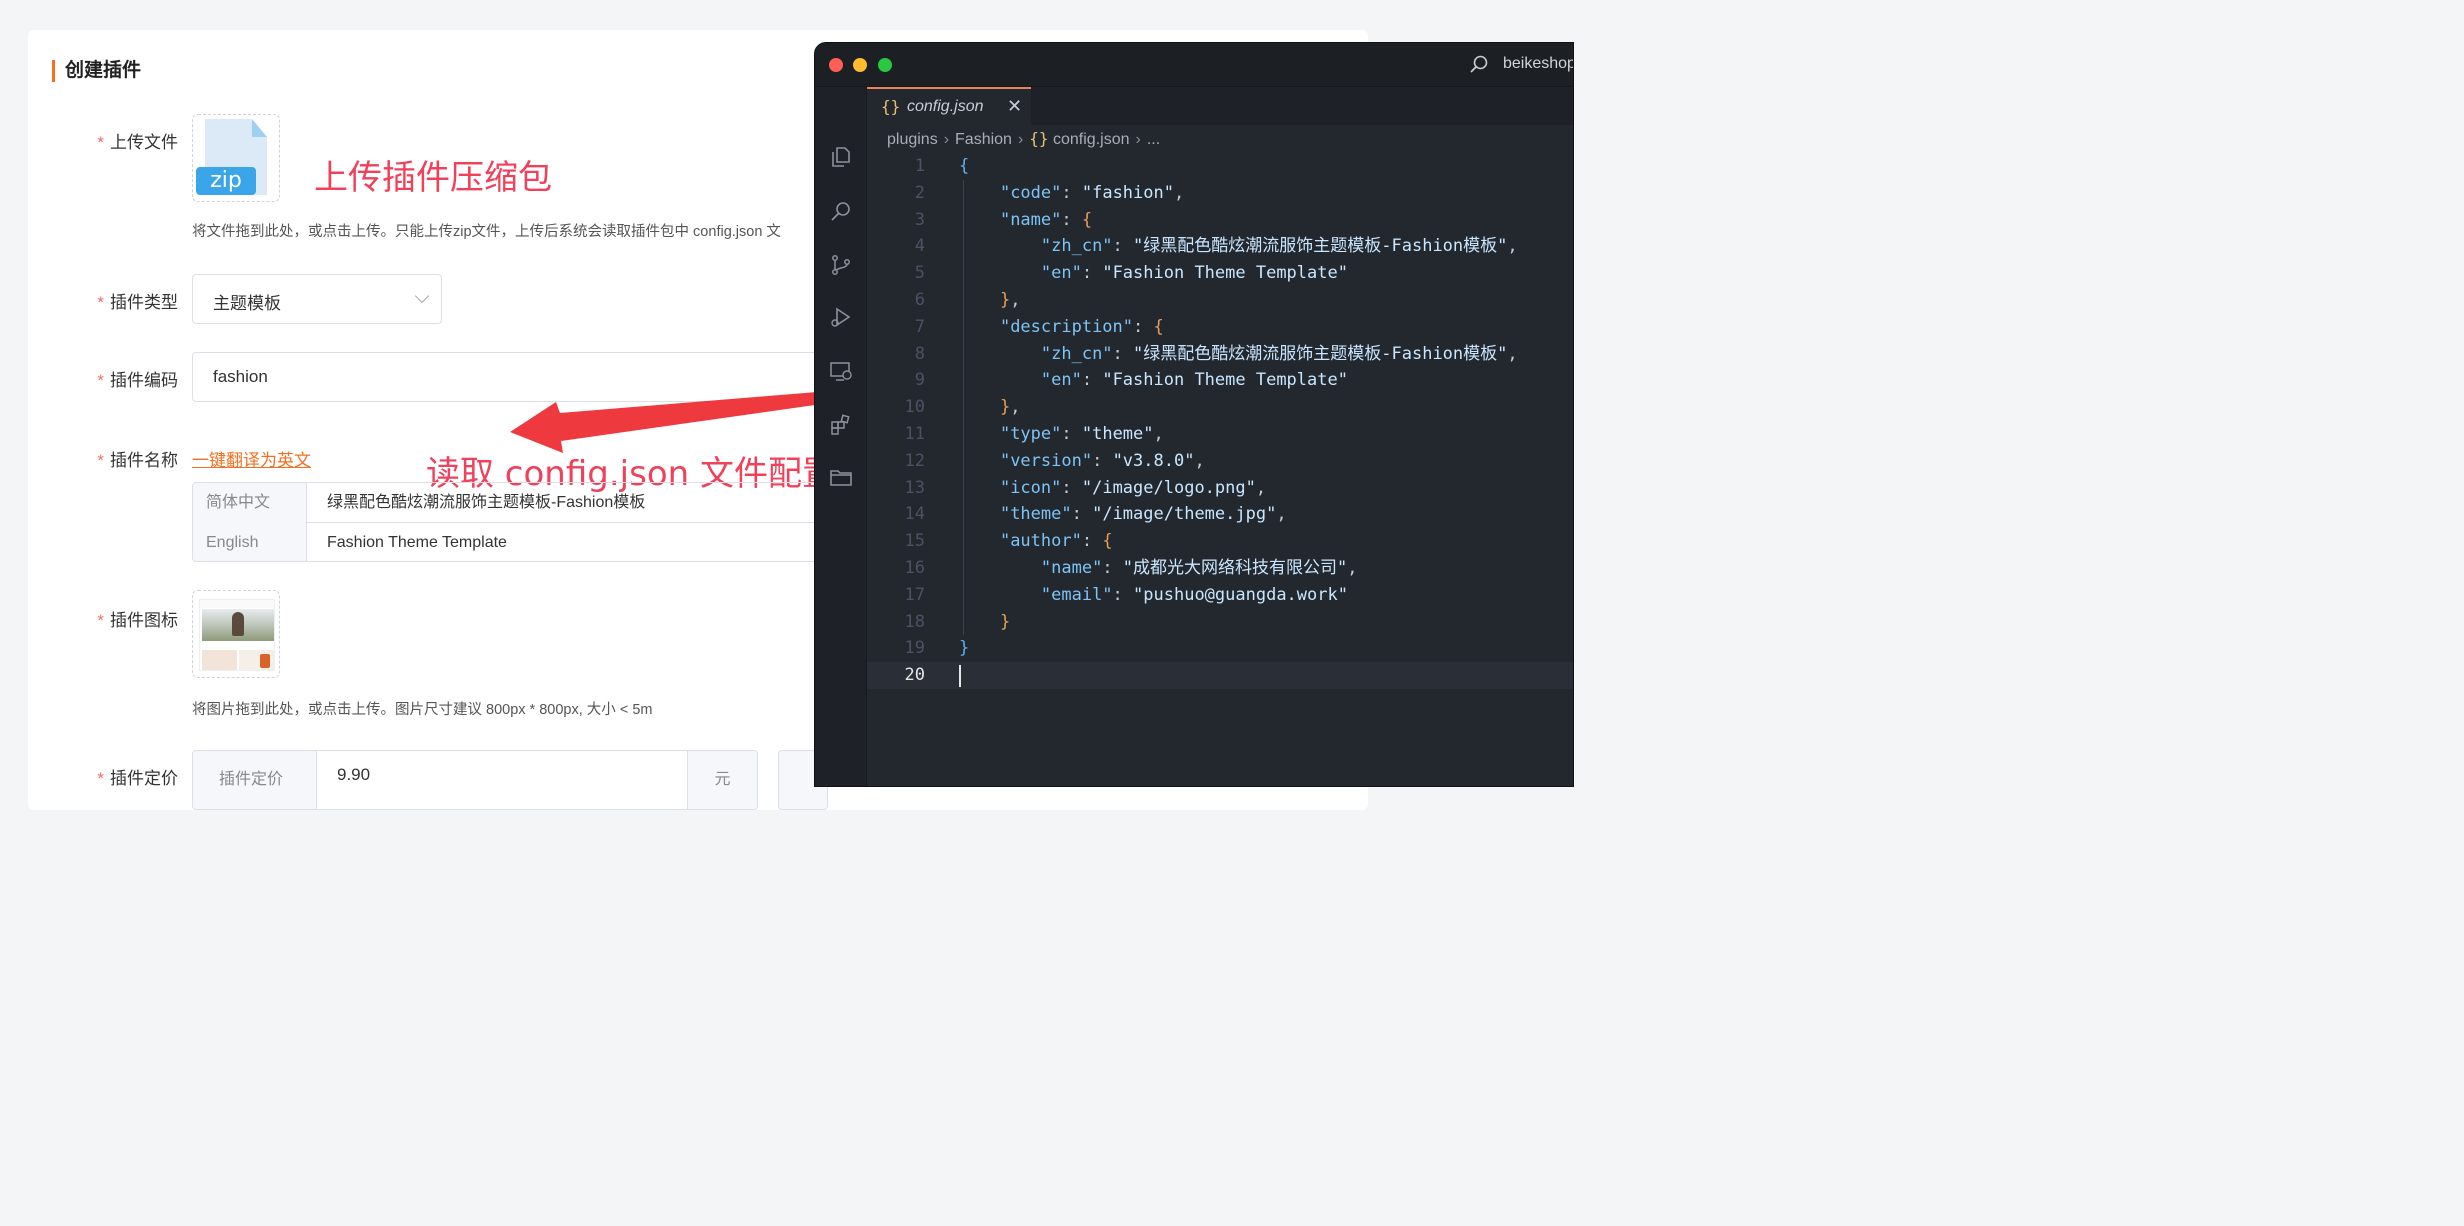 This screenshot has height=1226, width=2464. Describe the element at coordinates (836, 65) in the screenshot. I see `close-window-button` at that location.